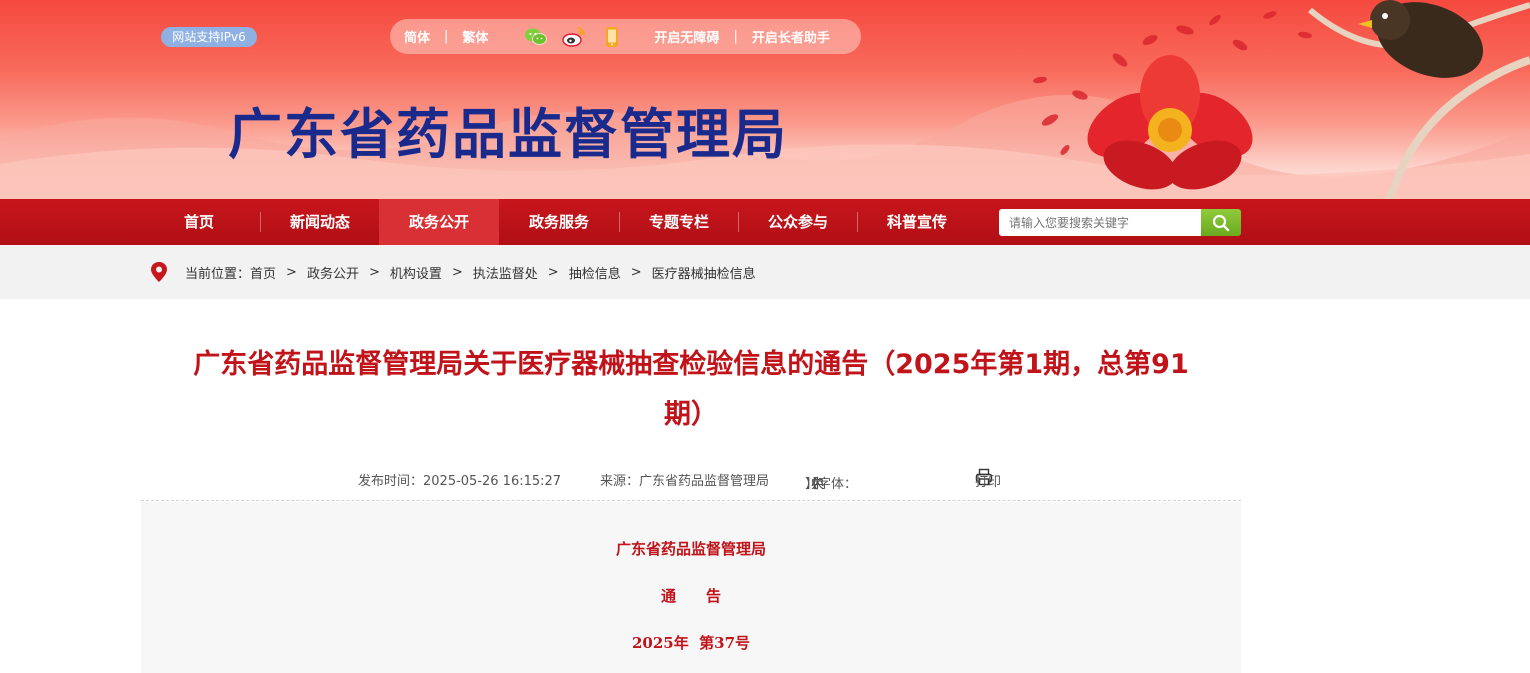 This screenshot has width=1530, height=673. I want to click on nav-item-news: 新闻动态, so click(320, 222).